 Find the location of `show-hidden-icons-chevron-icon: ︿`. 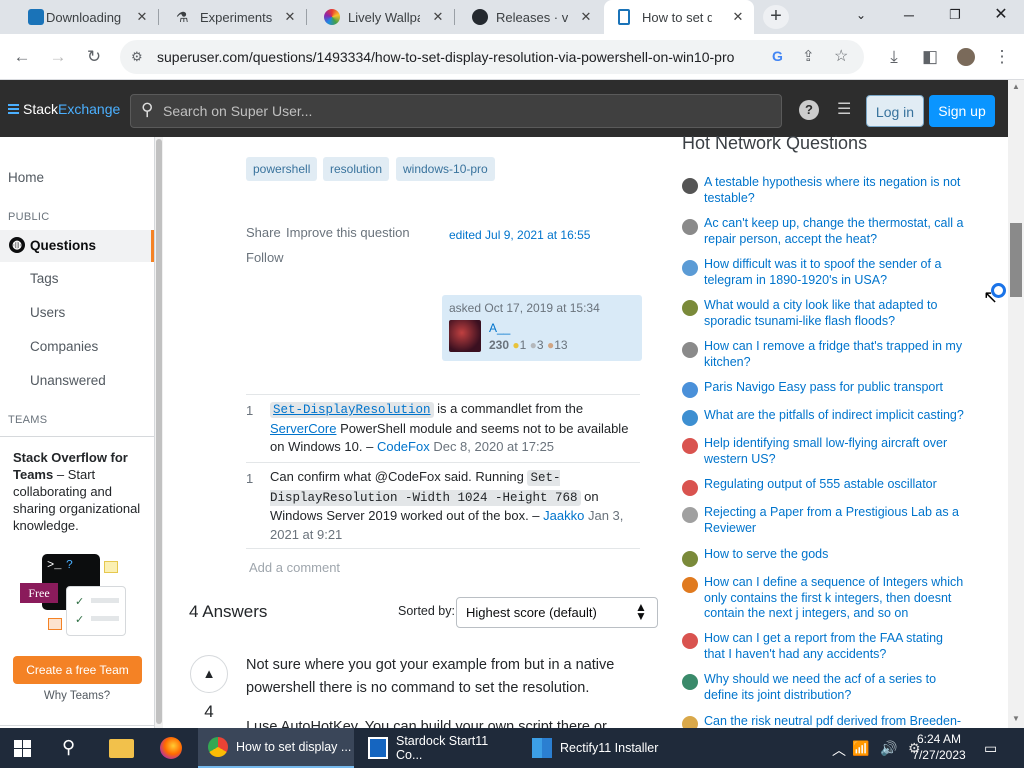

show-hidden-icons-chevron-icon: ︿ is located at coordinates (839, 750).